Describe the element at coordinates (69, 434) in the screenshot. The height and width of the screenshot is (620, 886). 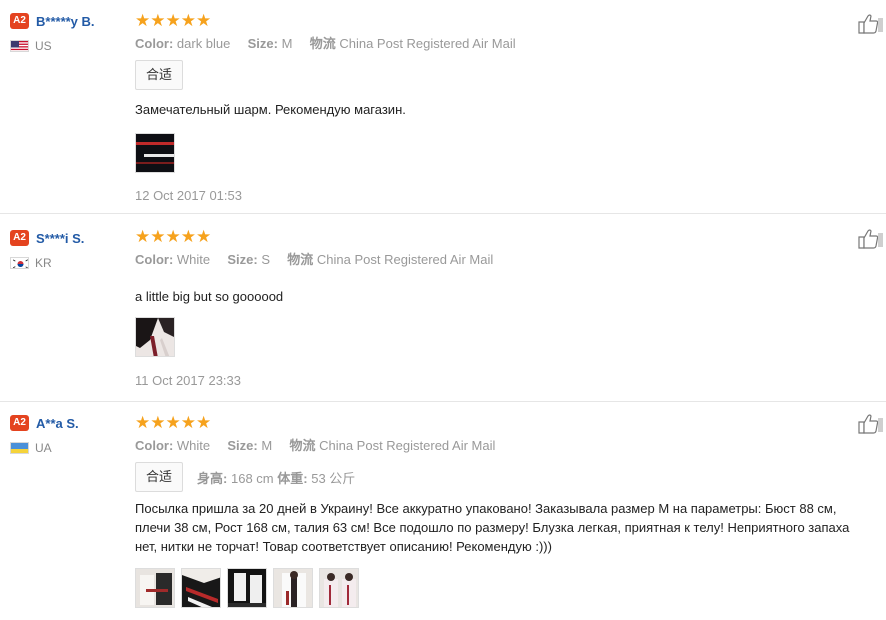
I see `reviewer-info: A2 A**a S. UA` at that location.